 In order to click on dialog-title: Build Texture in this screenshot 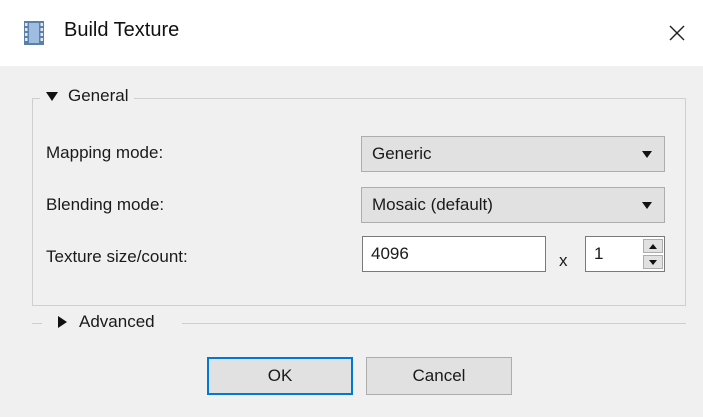, I will do `click(122, 30)`.